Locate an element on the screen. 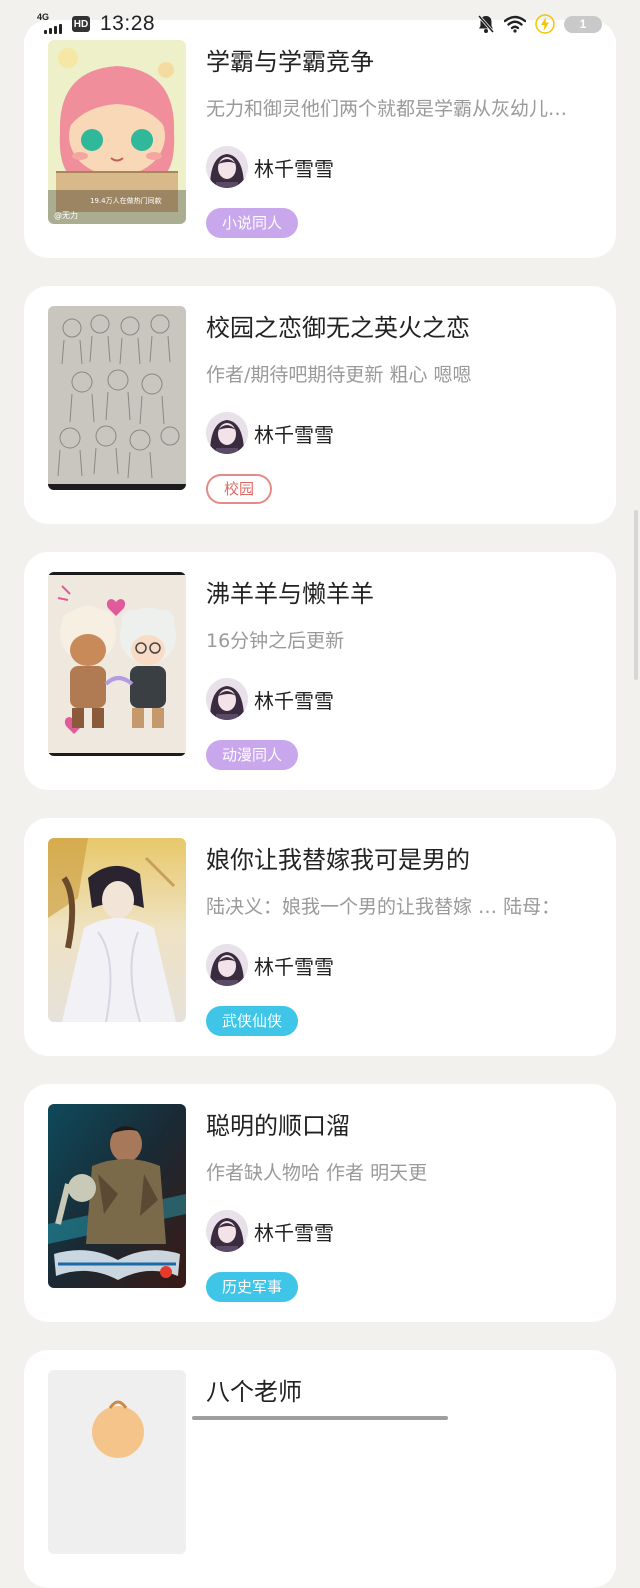  network-type: 4G is located at coordinates (43, 17).